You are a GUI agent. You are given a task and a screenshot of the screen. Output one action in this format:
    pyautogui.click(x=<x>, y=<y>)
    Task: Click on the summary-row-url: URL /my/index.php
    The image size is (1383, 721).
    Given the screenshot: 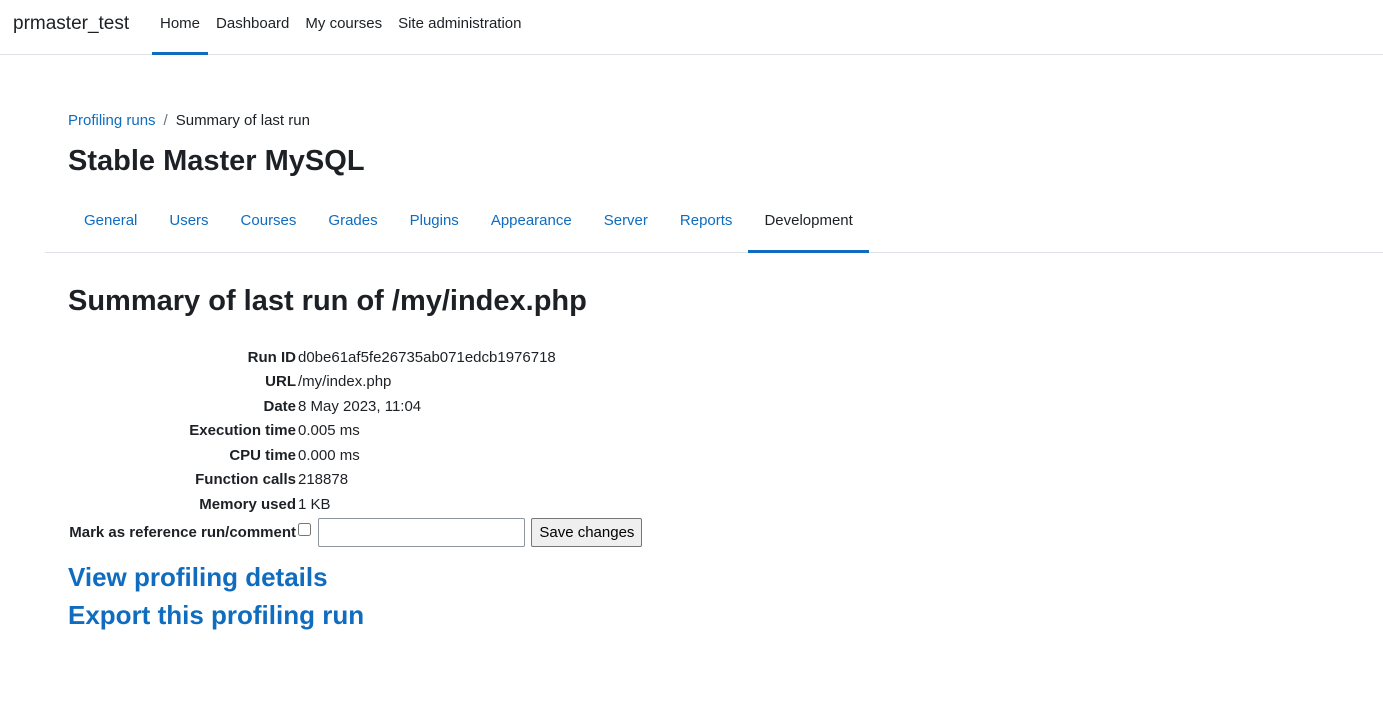 What is the action you would take?
    pyautogui.click(x=355, y=382)
    